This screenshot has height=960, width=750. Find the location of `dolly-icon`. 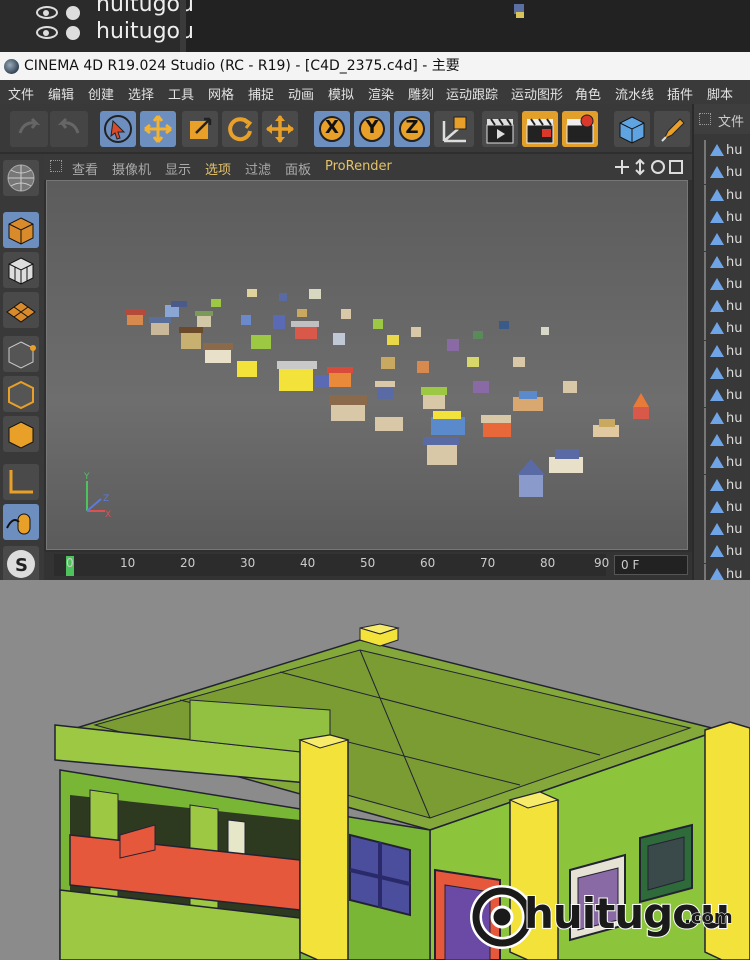

dolly-icon is located at coordinates (640, 167).